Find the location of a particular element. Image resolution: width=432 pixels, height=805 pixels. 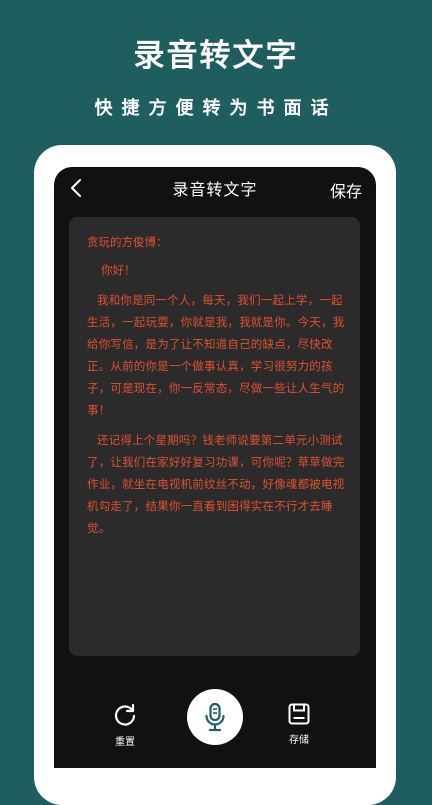

letter-greeting: 贪玩的方俊博： is located at coordinates (127, 242).